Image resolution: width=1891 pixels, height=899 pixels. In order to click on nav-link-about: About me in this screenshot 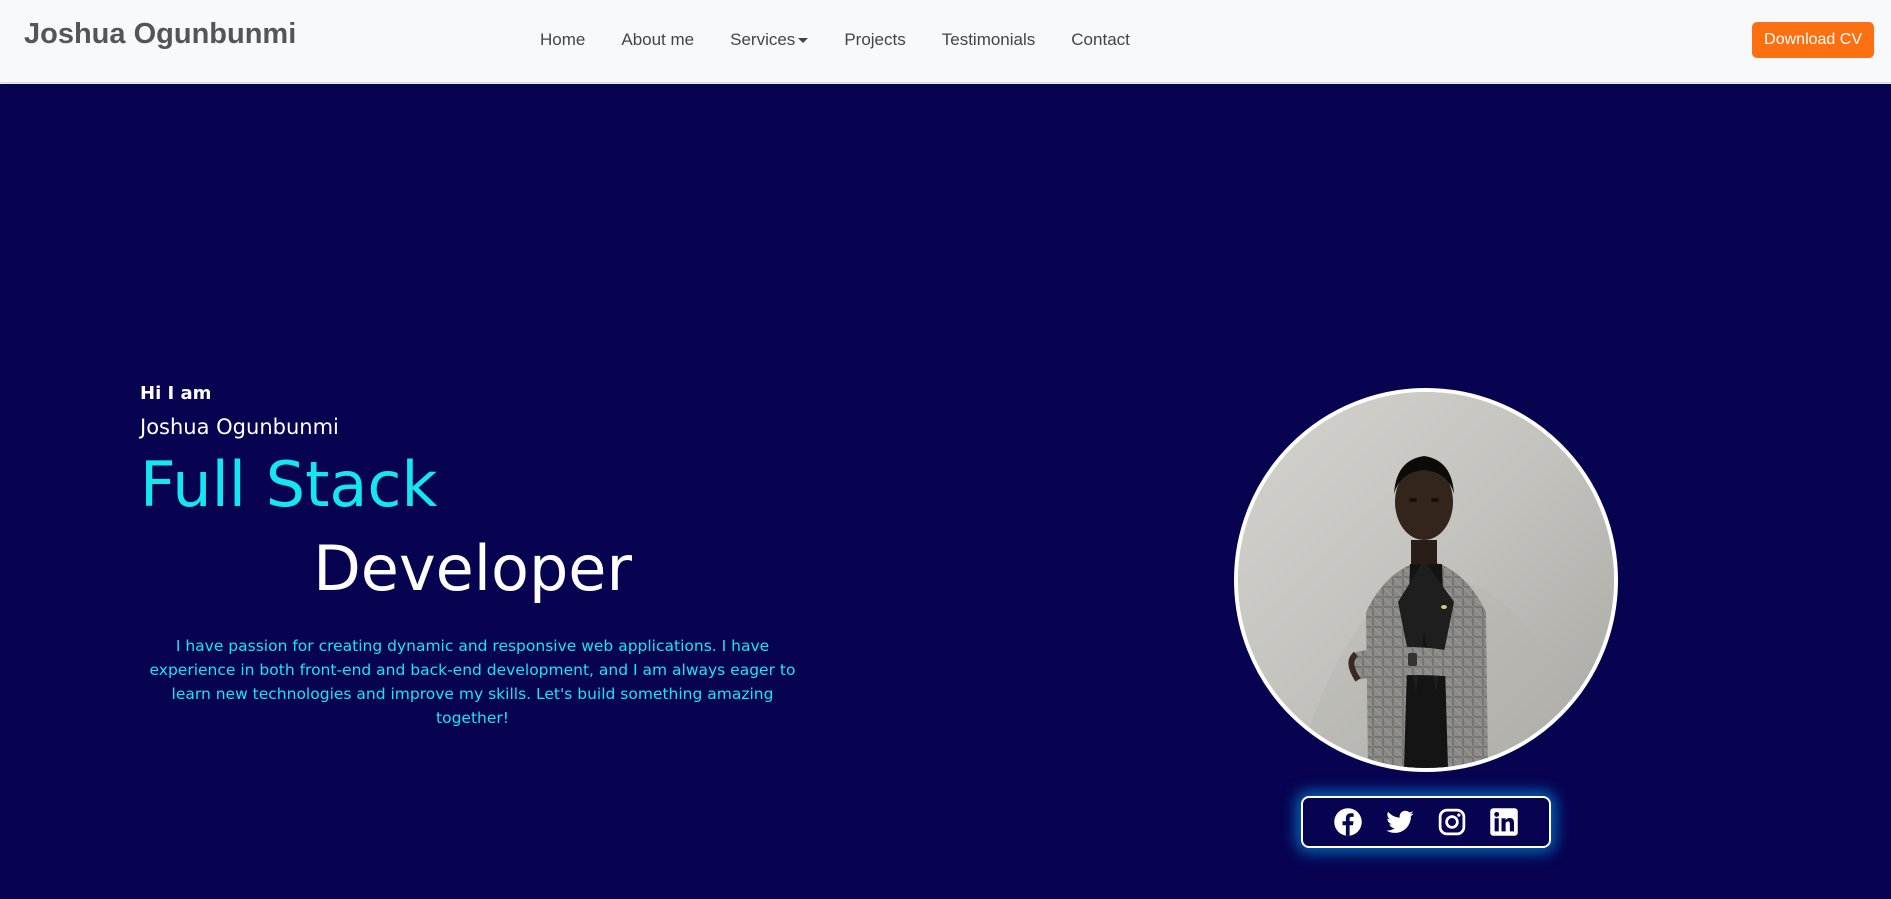, I will do `click(657, 40)`.